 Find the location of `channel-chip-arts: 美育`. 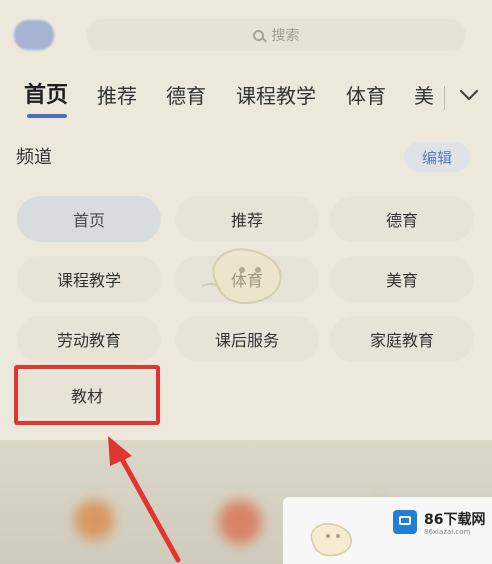

channel-chip-arts: 美育 is located at coordinates (402, 279).